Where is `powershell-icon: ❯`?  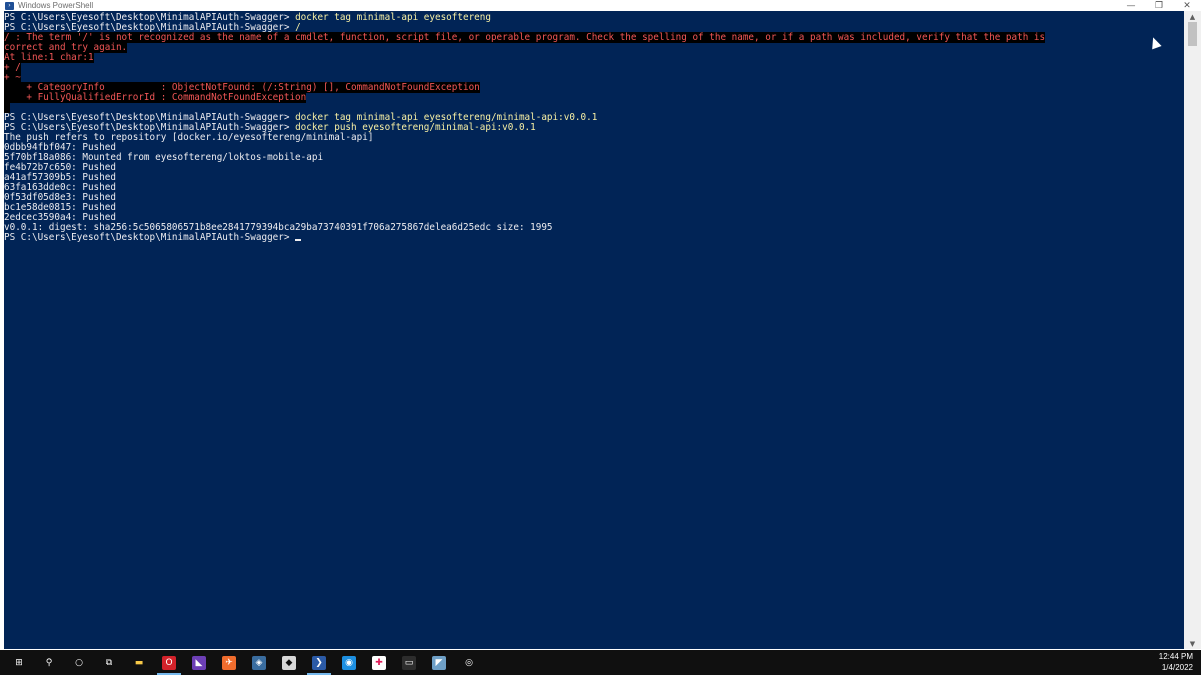
powershell-icon: ❯ is located at coordinates (319, 662).